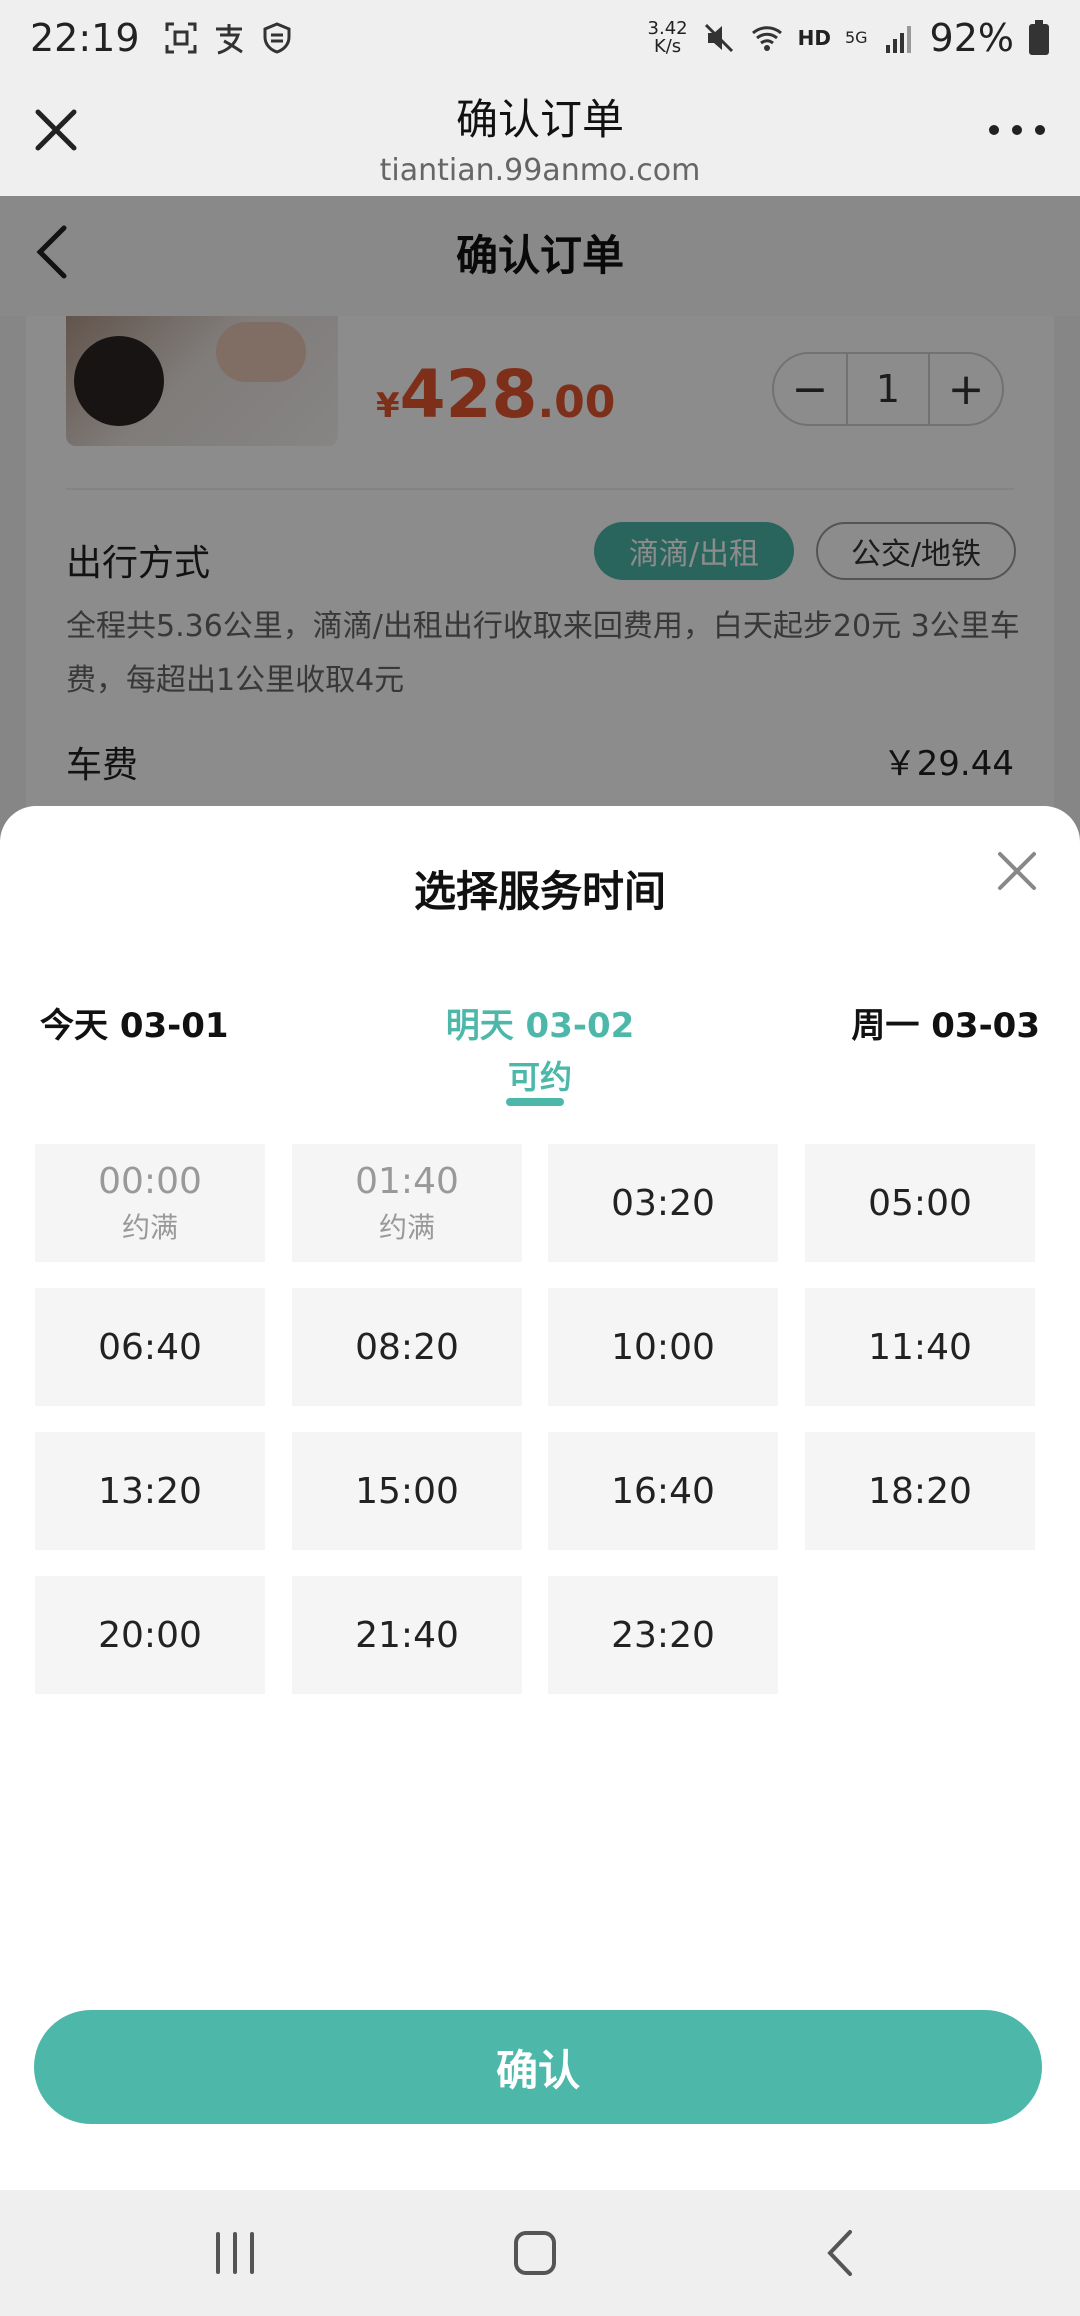 This screenshot has height=2316, width=1080. I want to click on status-right: 3.42 K/s HD 5G 92%, so click(849, 38).